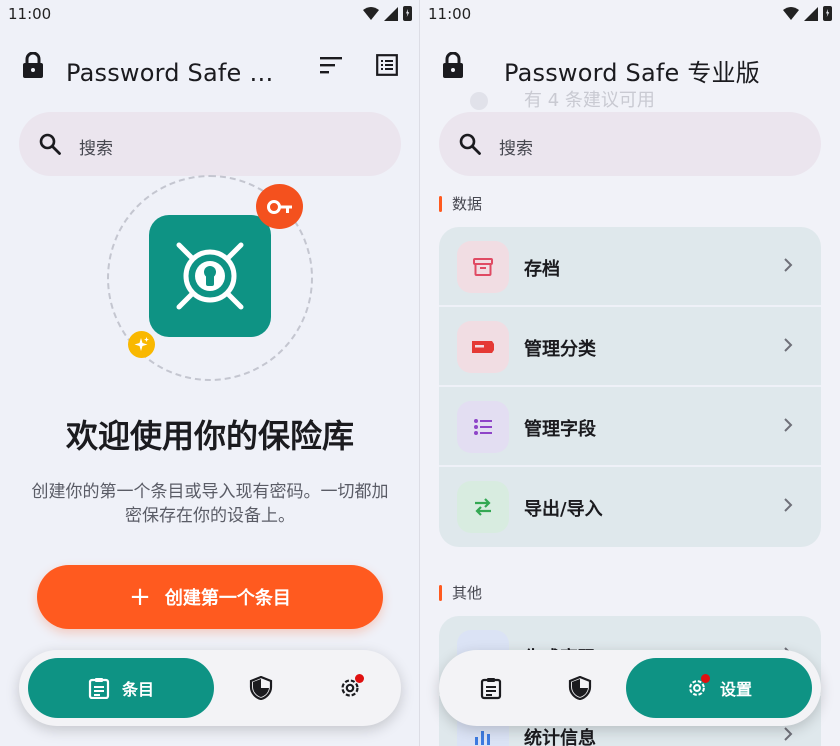  I want to click on vault-icon, so click(210, 276).